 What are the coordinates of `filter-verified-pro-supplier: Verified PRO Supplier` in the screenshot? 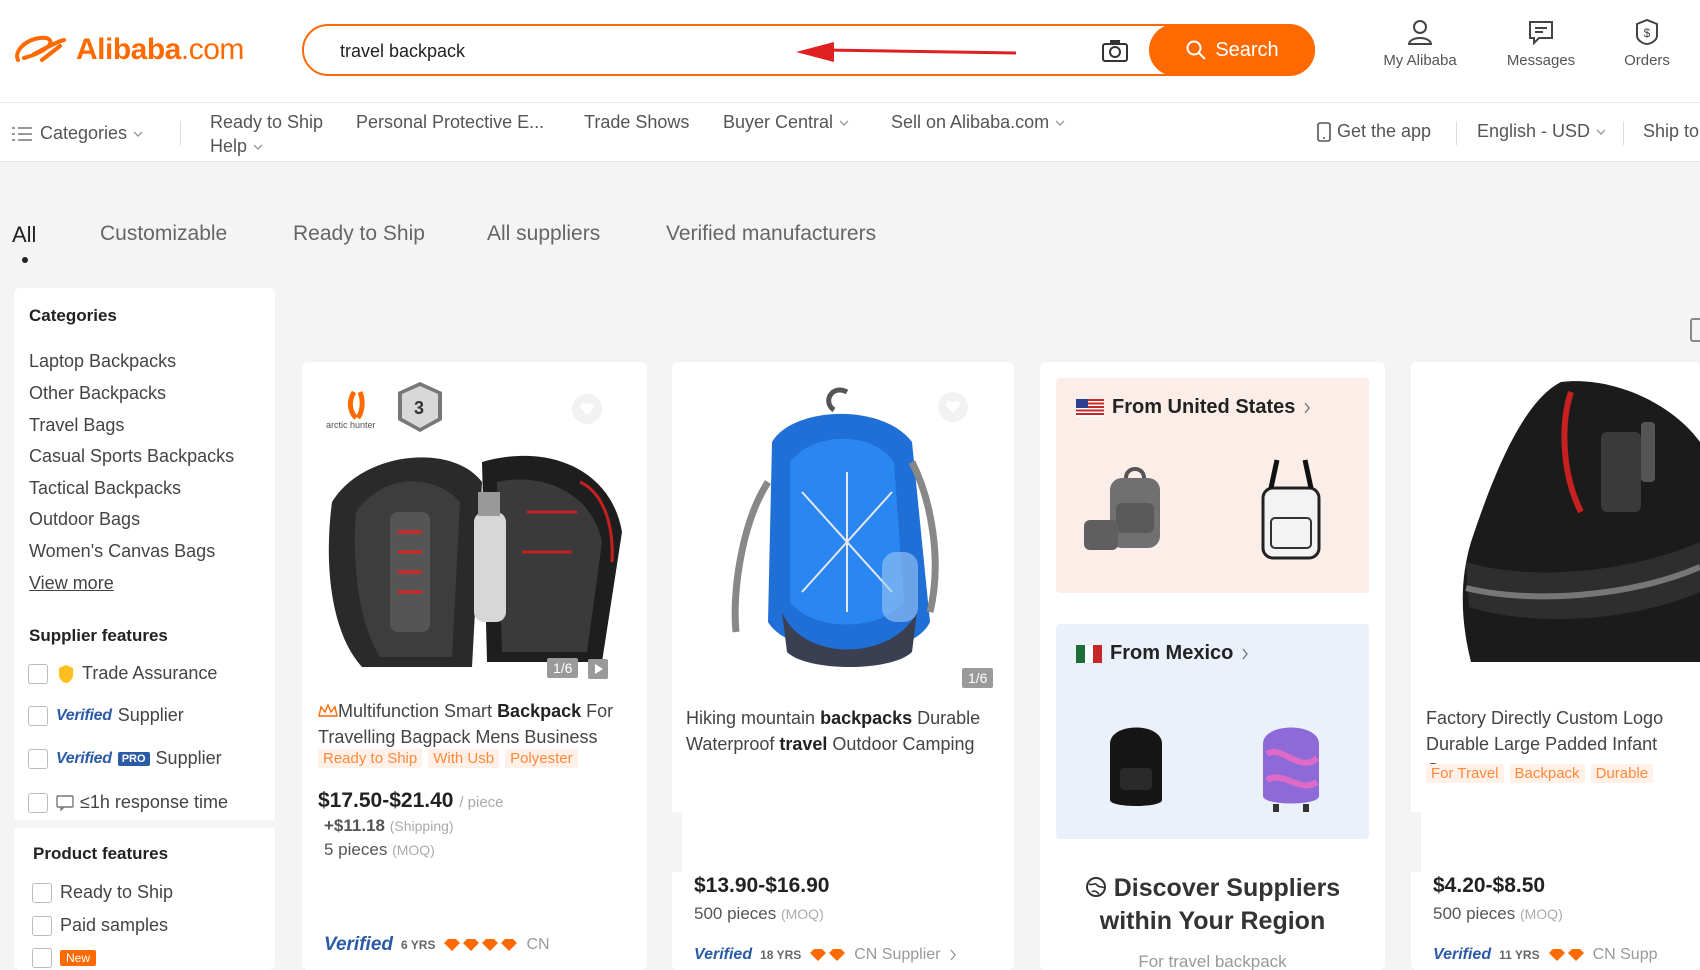 It's located at (125, 758).